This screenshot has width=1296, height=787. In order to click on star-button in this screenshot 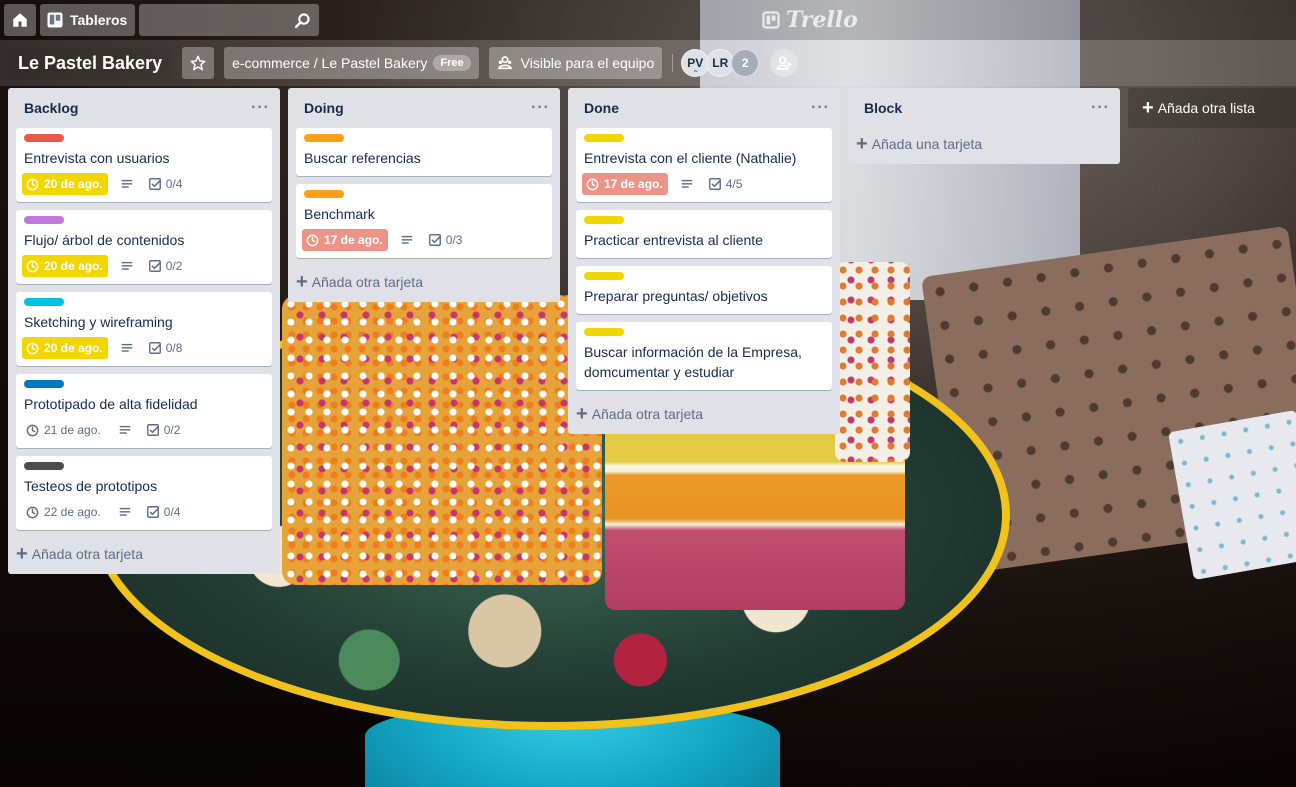, I will do `click(198, 63)`.